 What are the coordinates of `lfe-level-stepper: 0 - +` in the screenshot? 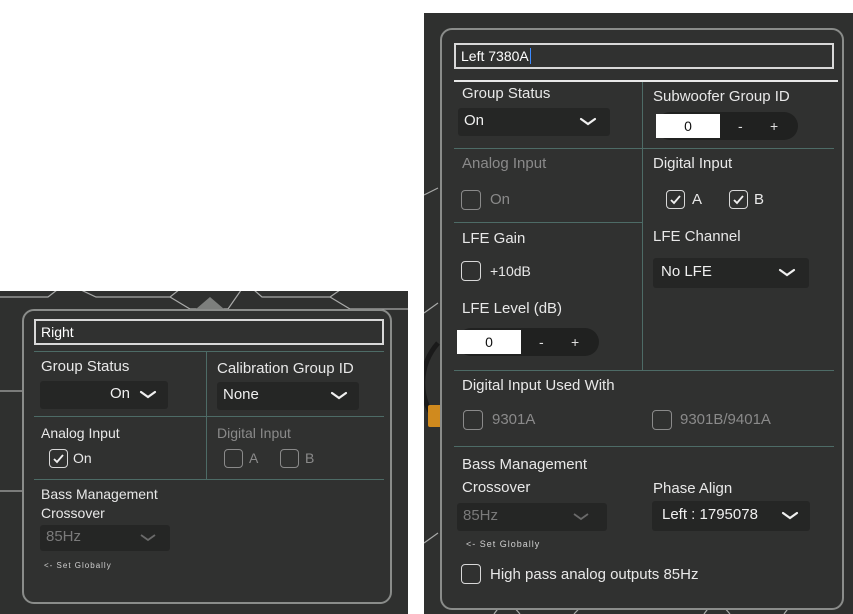 It's located at (528, 342).